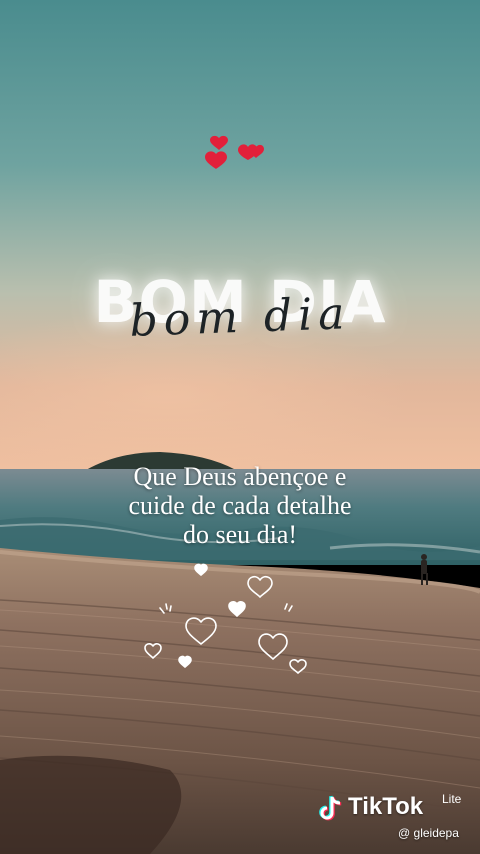 The height and width of the screenshot is (854, 480). What do you see at coordinates (240, 534) in the screenshot?
I see `message-line: do seu dia!` at bounding box center [240, 534].